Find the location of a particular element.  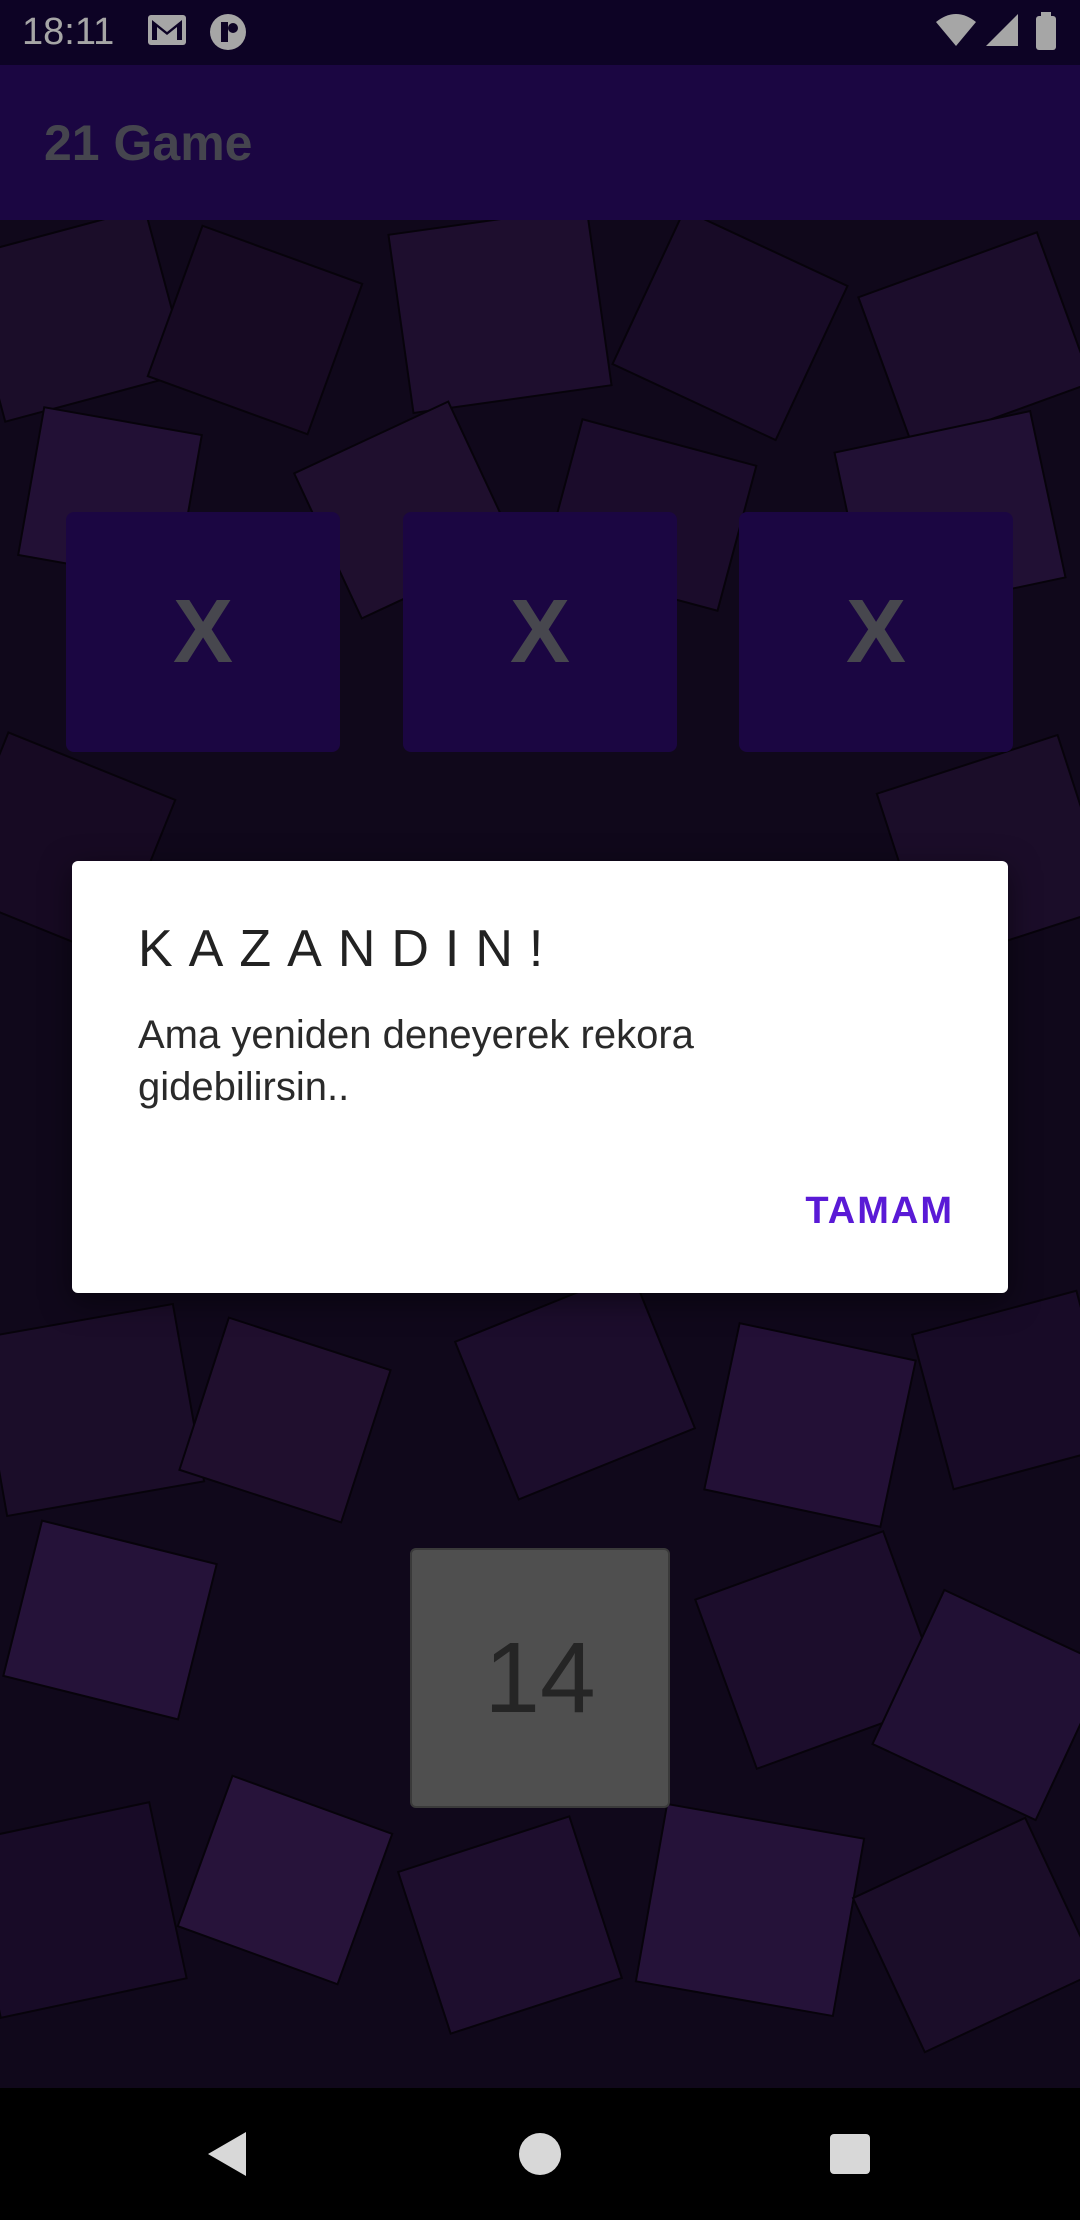

recents-icon is located at coordinates (850, 2156).